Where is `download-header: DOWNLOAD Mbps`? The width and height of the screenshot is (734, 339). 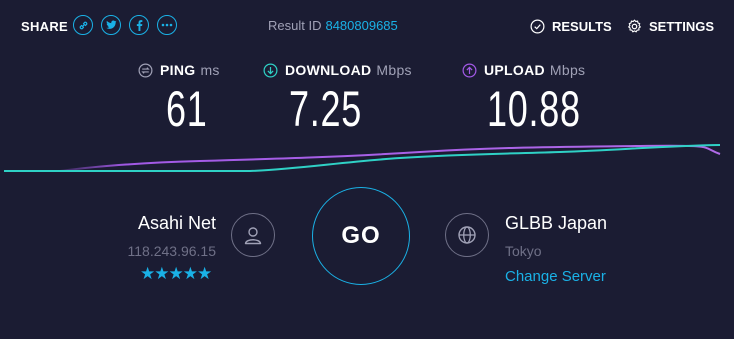
download-header: DOWNLOAD Mbps is located at coordinates (337, 70).